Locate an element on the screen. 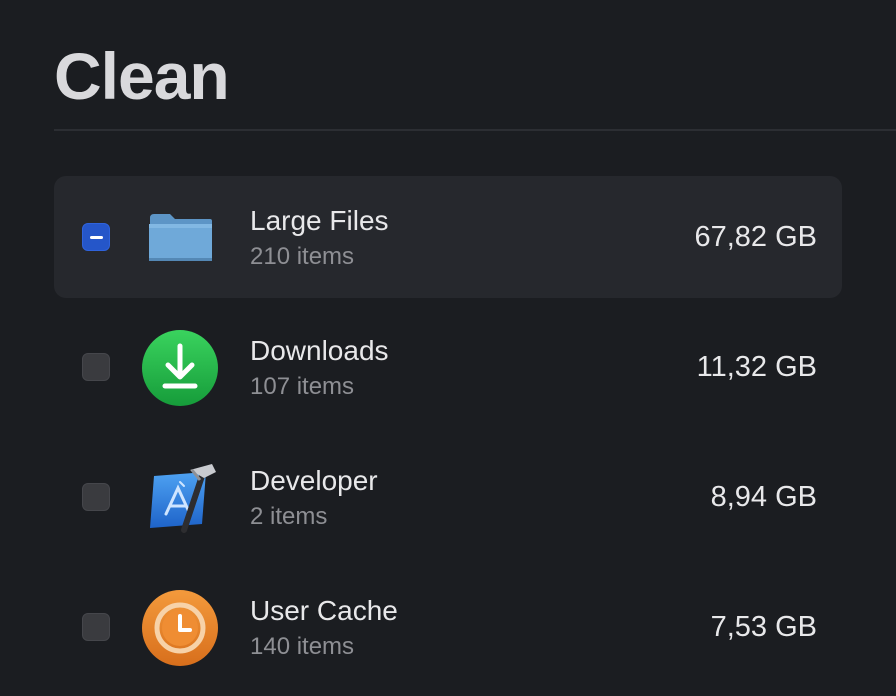  developer-count: 2 items is located at coordinates (289, 516).